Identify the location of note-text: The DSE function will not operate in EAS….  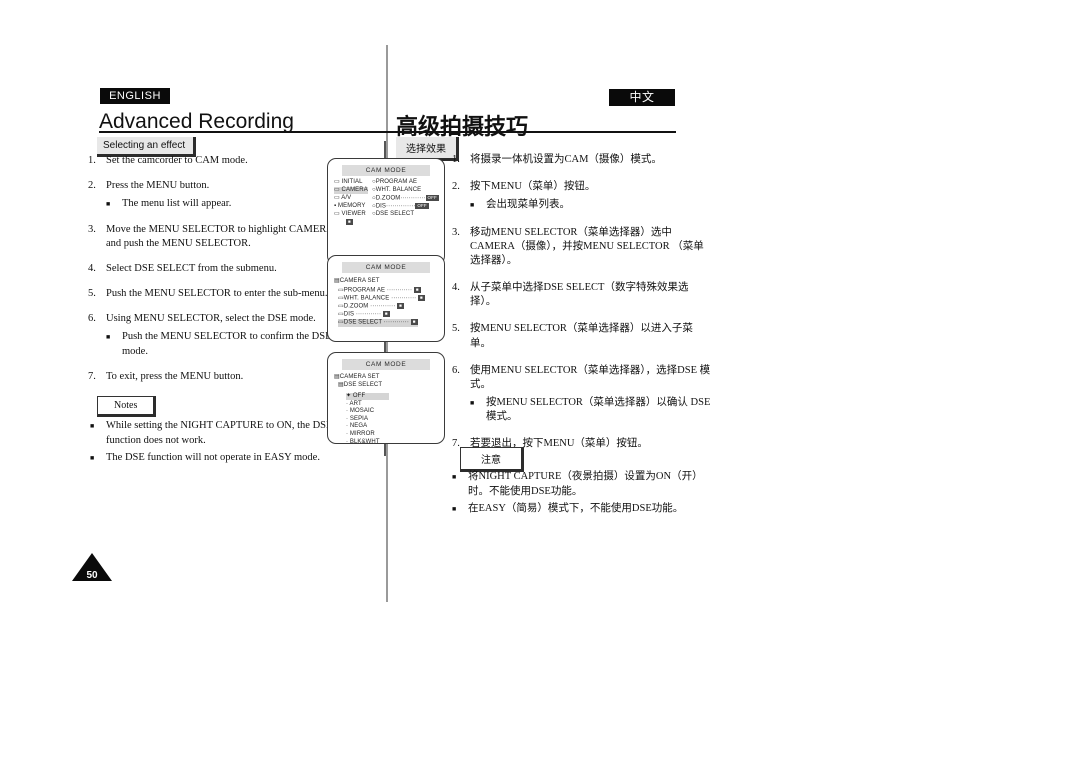
(213, 458).